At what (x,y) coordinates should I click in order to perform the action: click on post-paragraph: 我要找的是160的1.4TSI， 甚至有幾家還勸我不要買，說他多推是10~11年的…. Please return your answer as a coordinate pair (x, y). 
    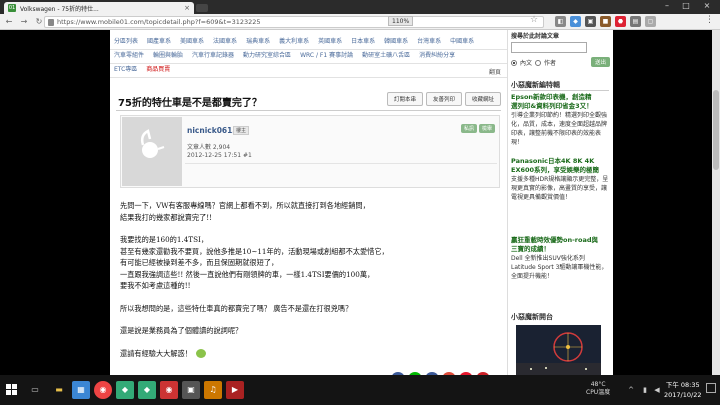
    Looking at the image, I should click on (310, 263).